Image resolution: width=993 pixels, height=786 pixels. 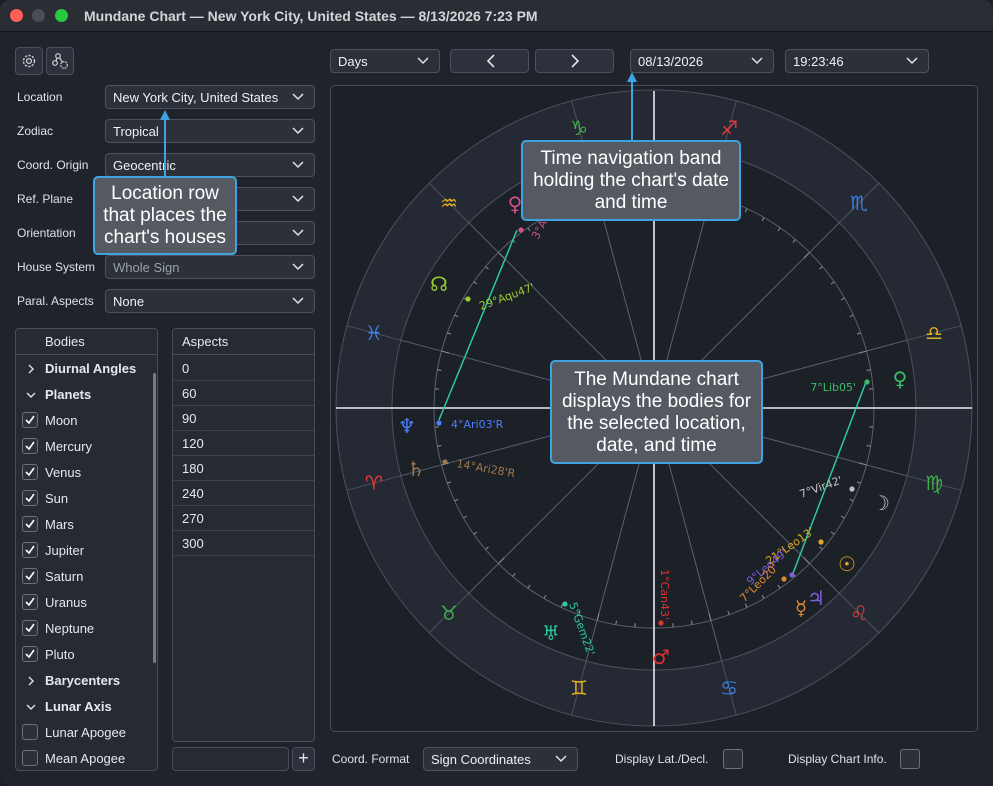 I want to click on bodies-item: Saturn, so click(x=86, y=577).